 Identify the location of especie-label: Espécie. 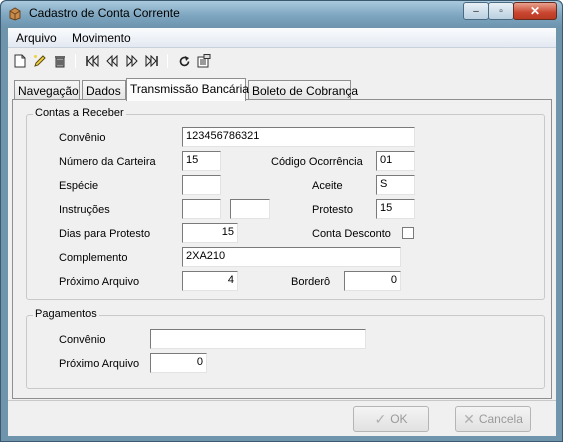
(79, 186).